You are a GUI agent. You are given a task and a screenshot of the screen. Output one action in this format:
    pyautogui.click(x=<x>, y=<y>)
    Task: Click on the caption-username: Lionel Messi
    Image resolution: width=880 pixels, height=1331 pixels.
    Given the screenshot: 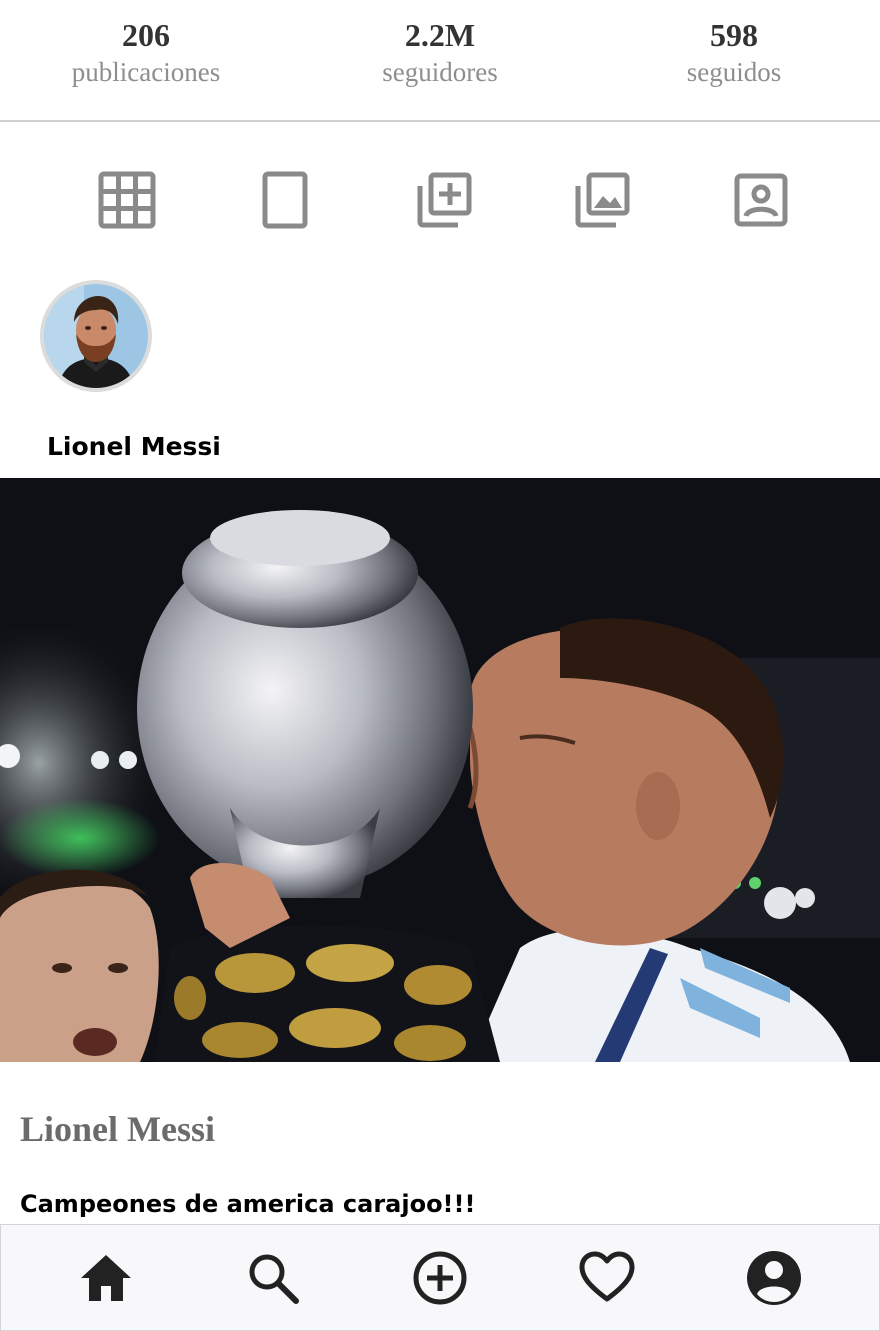 What is the action you would take?
    pyautogui.click(x=117, y=1129)
    